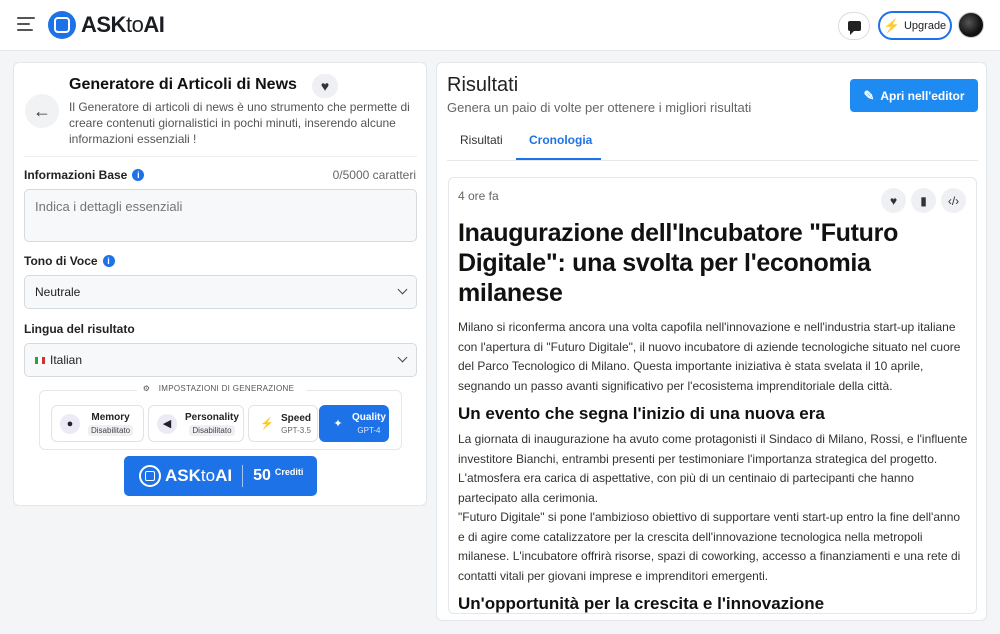  What do you see at coordinates (712, 142) in the screenshot?
I see `results-tabs: Risultati Cronologia` at bounding box center [712, 142].